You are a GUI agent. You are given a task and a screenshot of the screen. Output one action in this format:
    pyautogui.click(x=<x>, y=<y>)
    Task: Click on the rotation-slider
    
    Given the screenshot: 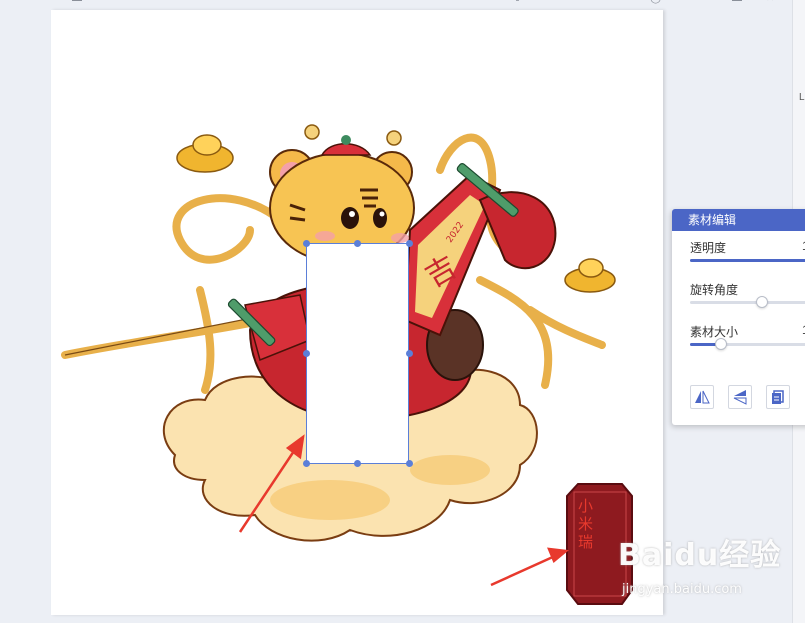 What is the action you would take?
    pyautogui.click(x=747, y=302)
    